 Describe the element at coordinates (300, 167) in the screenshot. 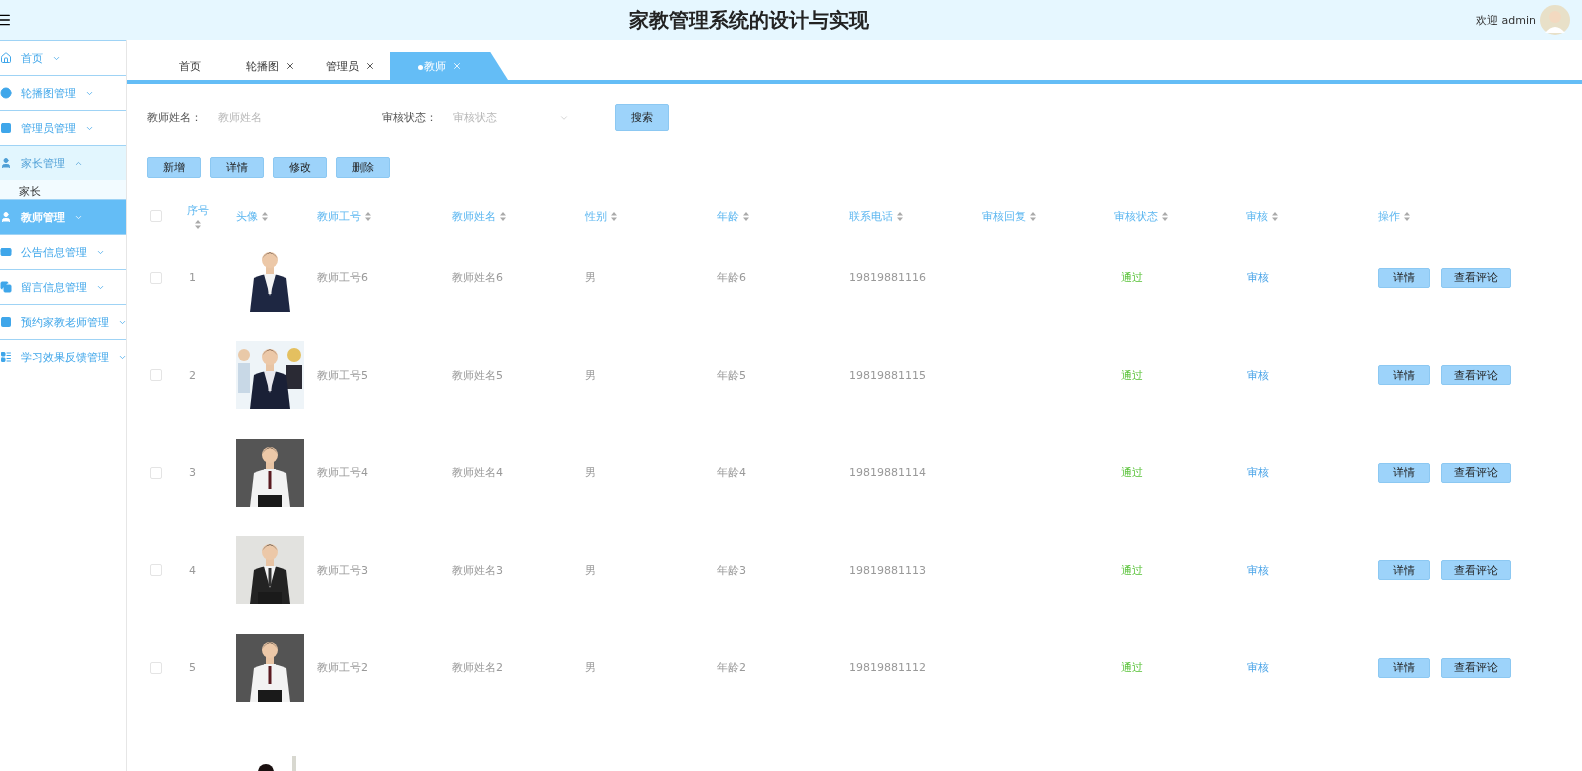

I see `action-button: 修改` at that location.